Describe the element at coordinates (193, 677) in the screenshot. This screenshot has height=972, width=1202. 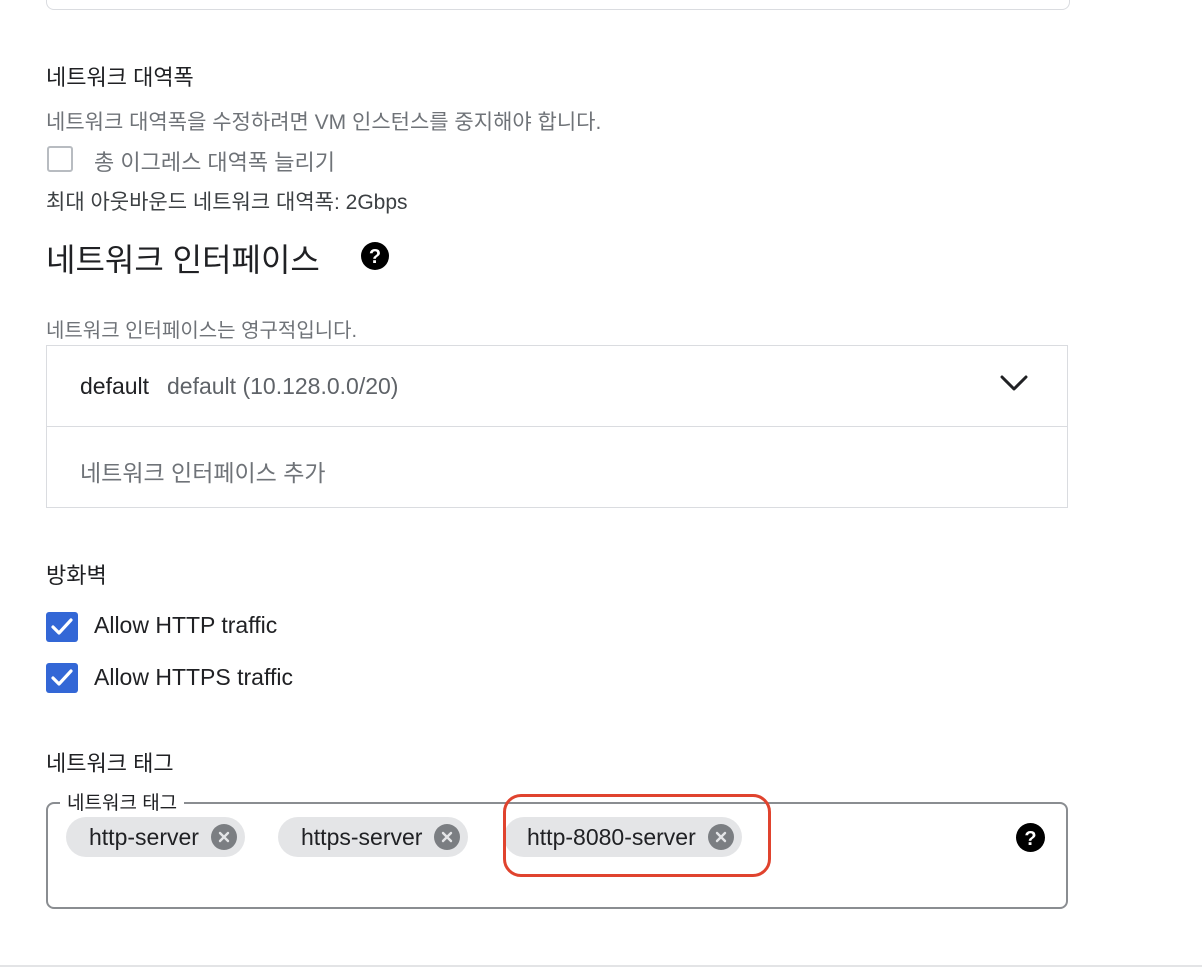
I see `allow-https-label: Allow HTTPS traffic` at that location.